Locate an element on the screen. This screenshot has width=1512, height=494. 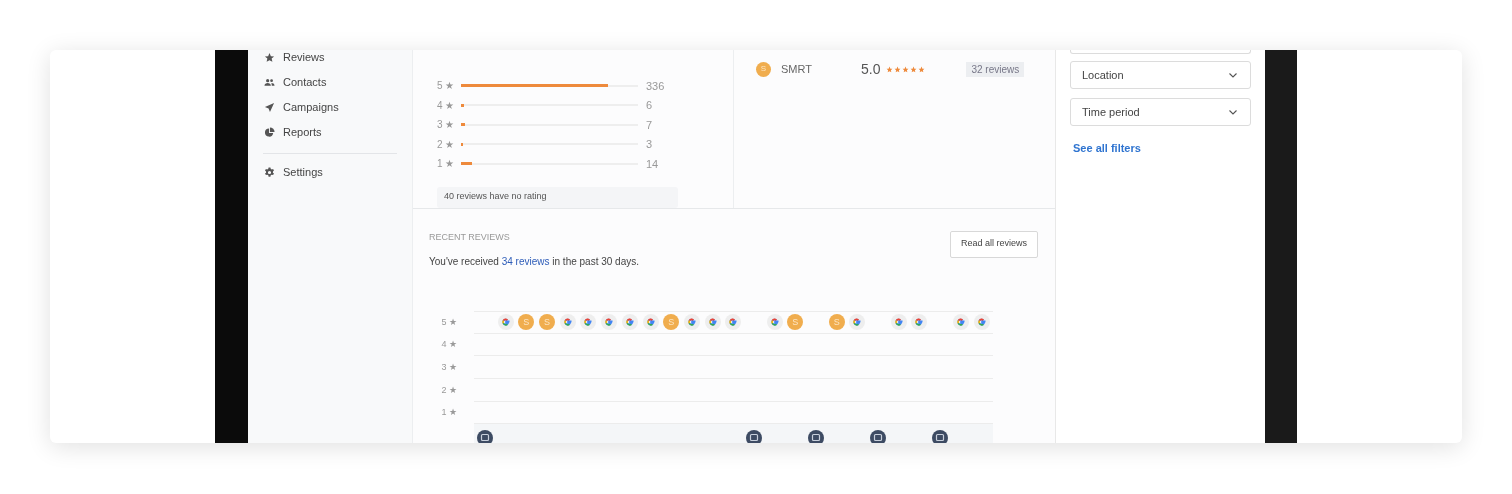
rating-label: 1 ★ is located at coordinates (446, 164).